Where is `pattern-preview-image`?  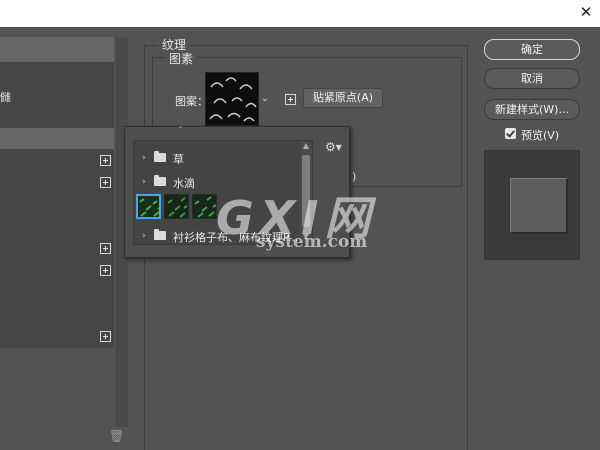
pattern-preview-image is located at coordinates (232, 99).